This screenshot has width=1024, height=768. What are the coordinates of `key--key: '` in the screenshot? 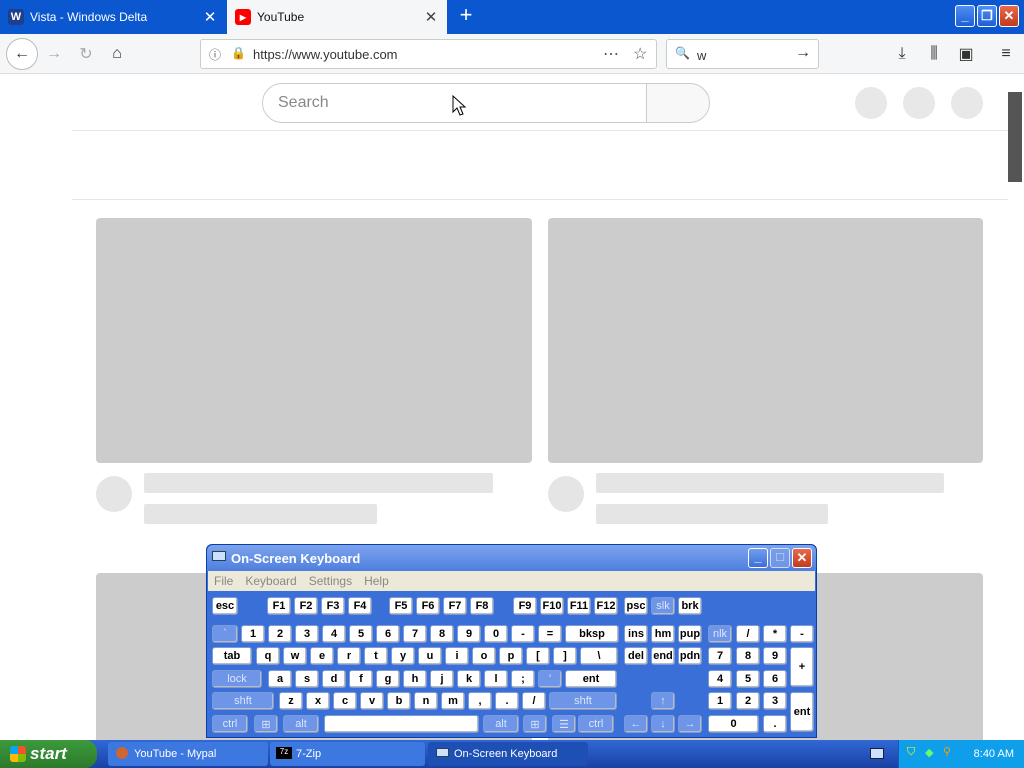 It's located at (550, 679).